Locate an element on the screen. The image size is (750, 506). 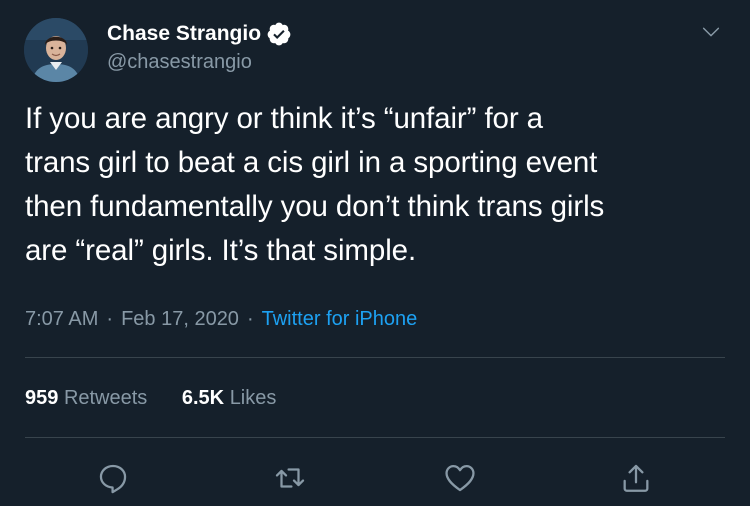
tweet-stats: 959 Retweets 6.5K Likes is located at coordinates (150, 398).